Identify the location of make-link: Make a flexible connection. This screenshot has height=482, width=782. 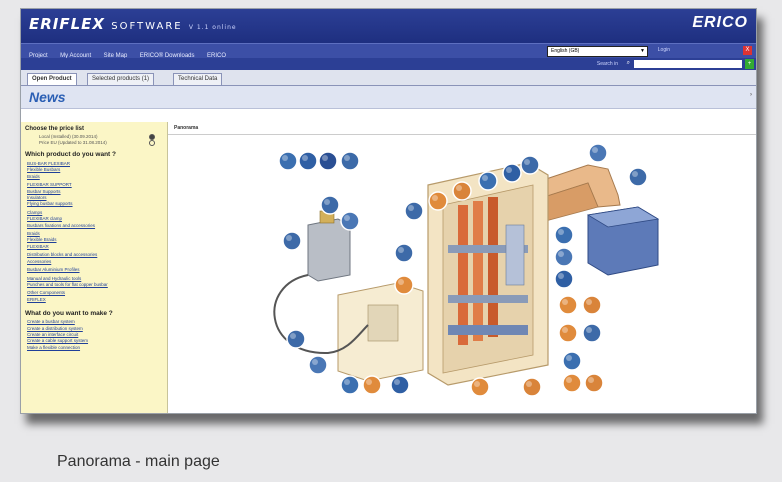
(97, 347).